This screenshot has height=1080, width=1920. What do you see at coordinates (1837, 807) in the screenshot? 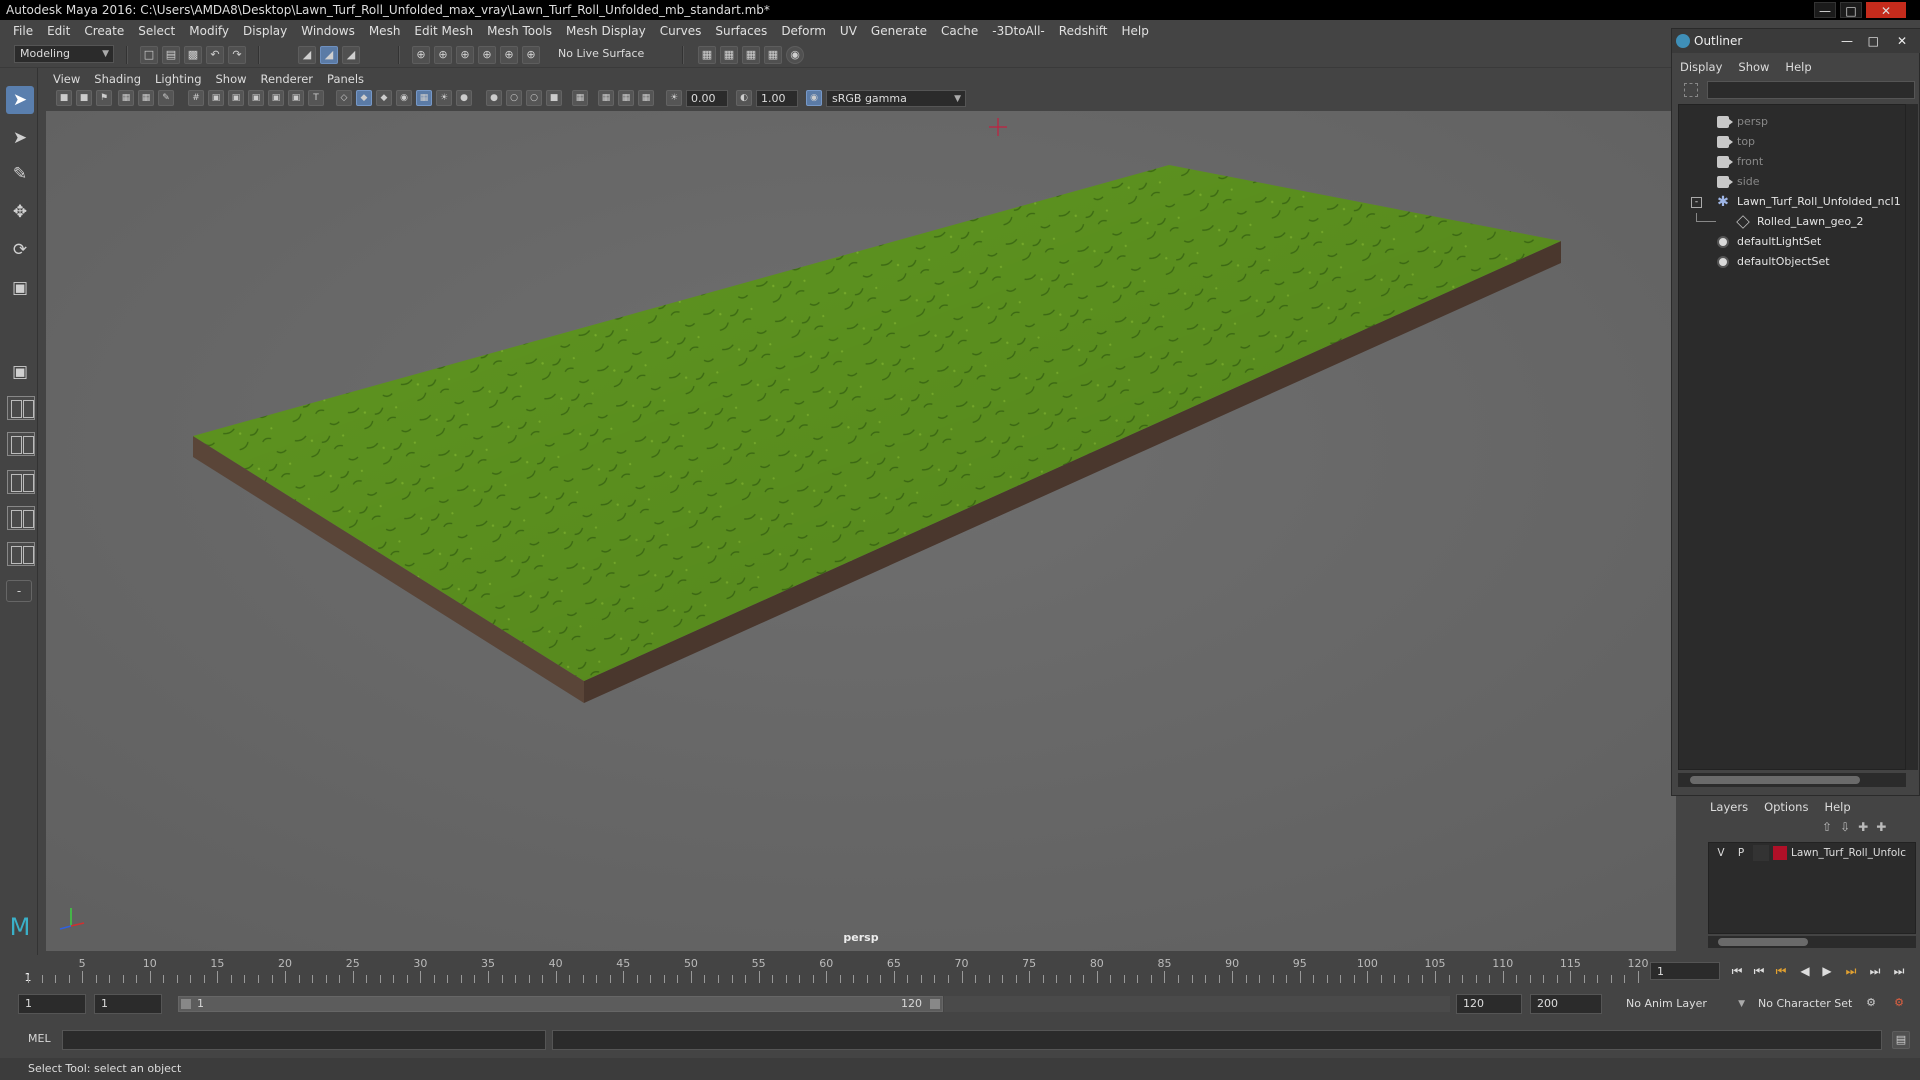
I see `layer-menu-help: Help` at bounding box center [1837, 807].